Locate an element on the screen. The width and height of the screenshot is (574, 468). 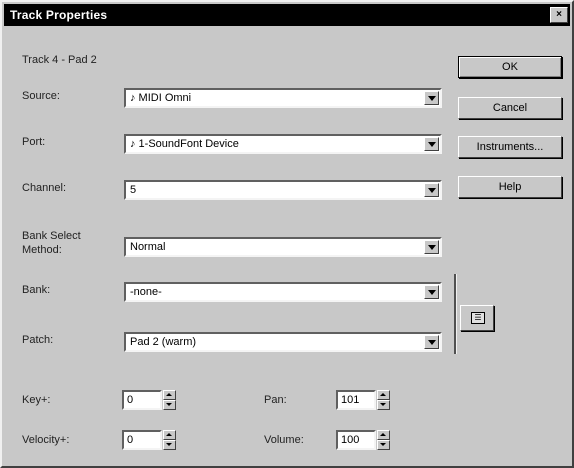
bank-select-label-line2: Method: is located at coordinates (42, 250).